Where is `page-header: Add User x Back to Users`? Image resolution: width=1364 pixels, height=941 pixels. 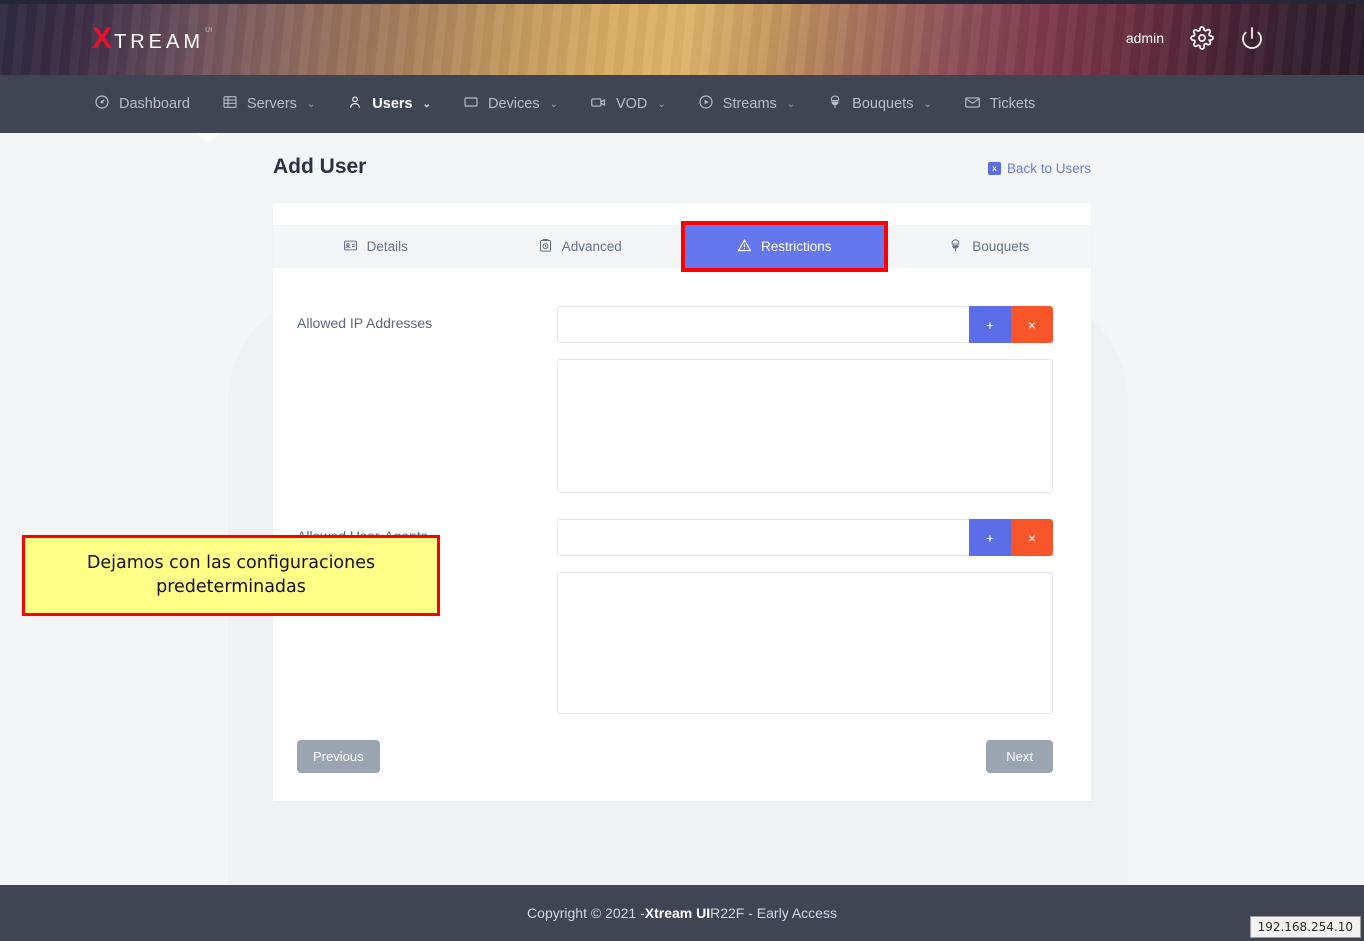
page-header: Add User x Back to Users is located at coordinates (682, 156).